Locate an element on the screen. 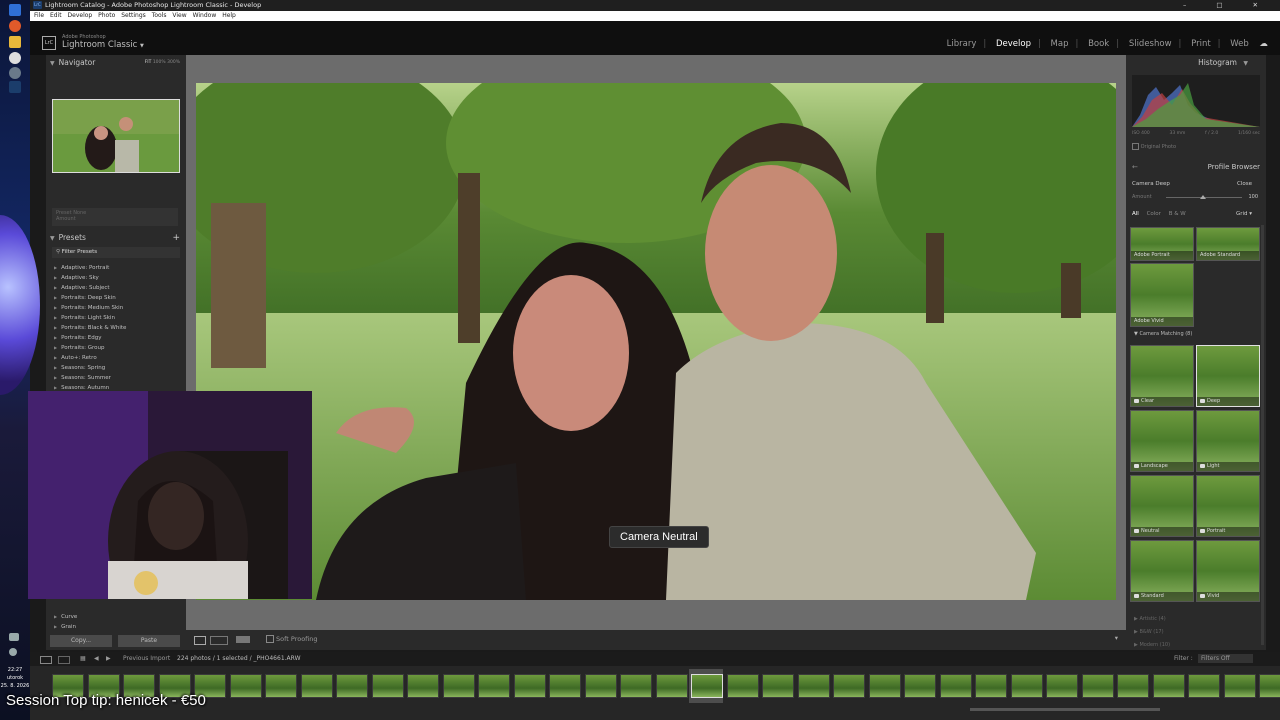 The image size is (1280, 720). preset-group: ▶ Adaptive: Subject is located at coordinates (116, 288).